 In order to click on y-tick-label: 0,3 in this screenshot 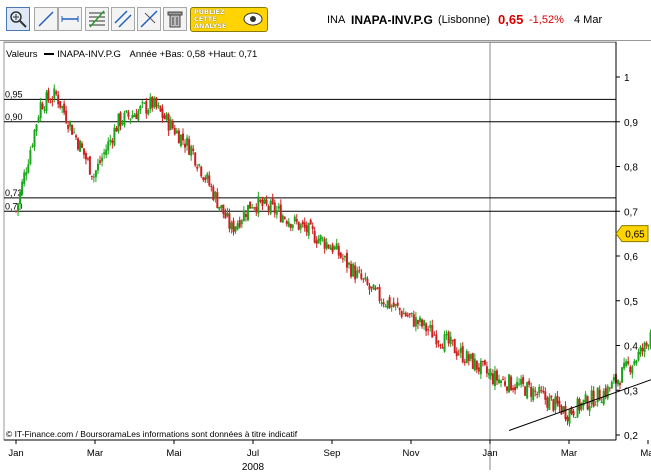, I will do `click(631, 391)`.